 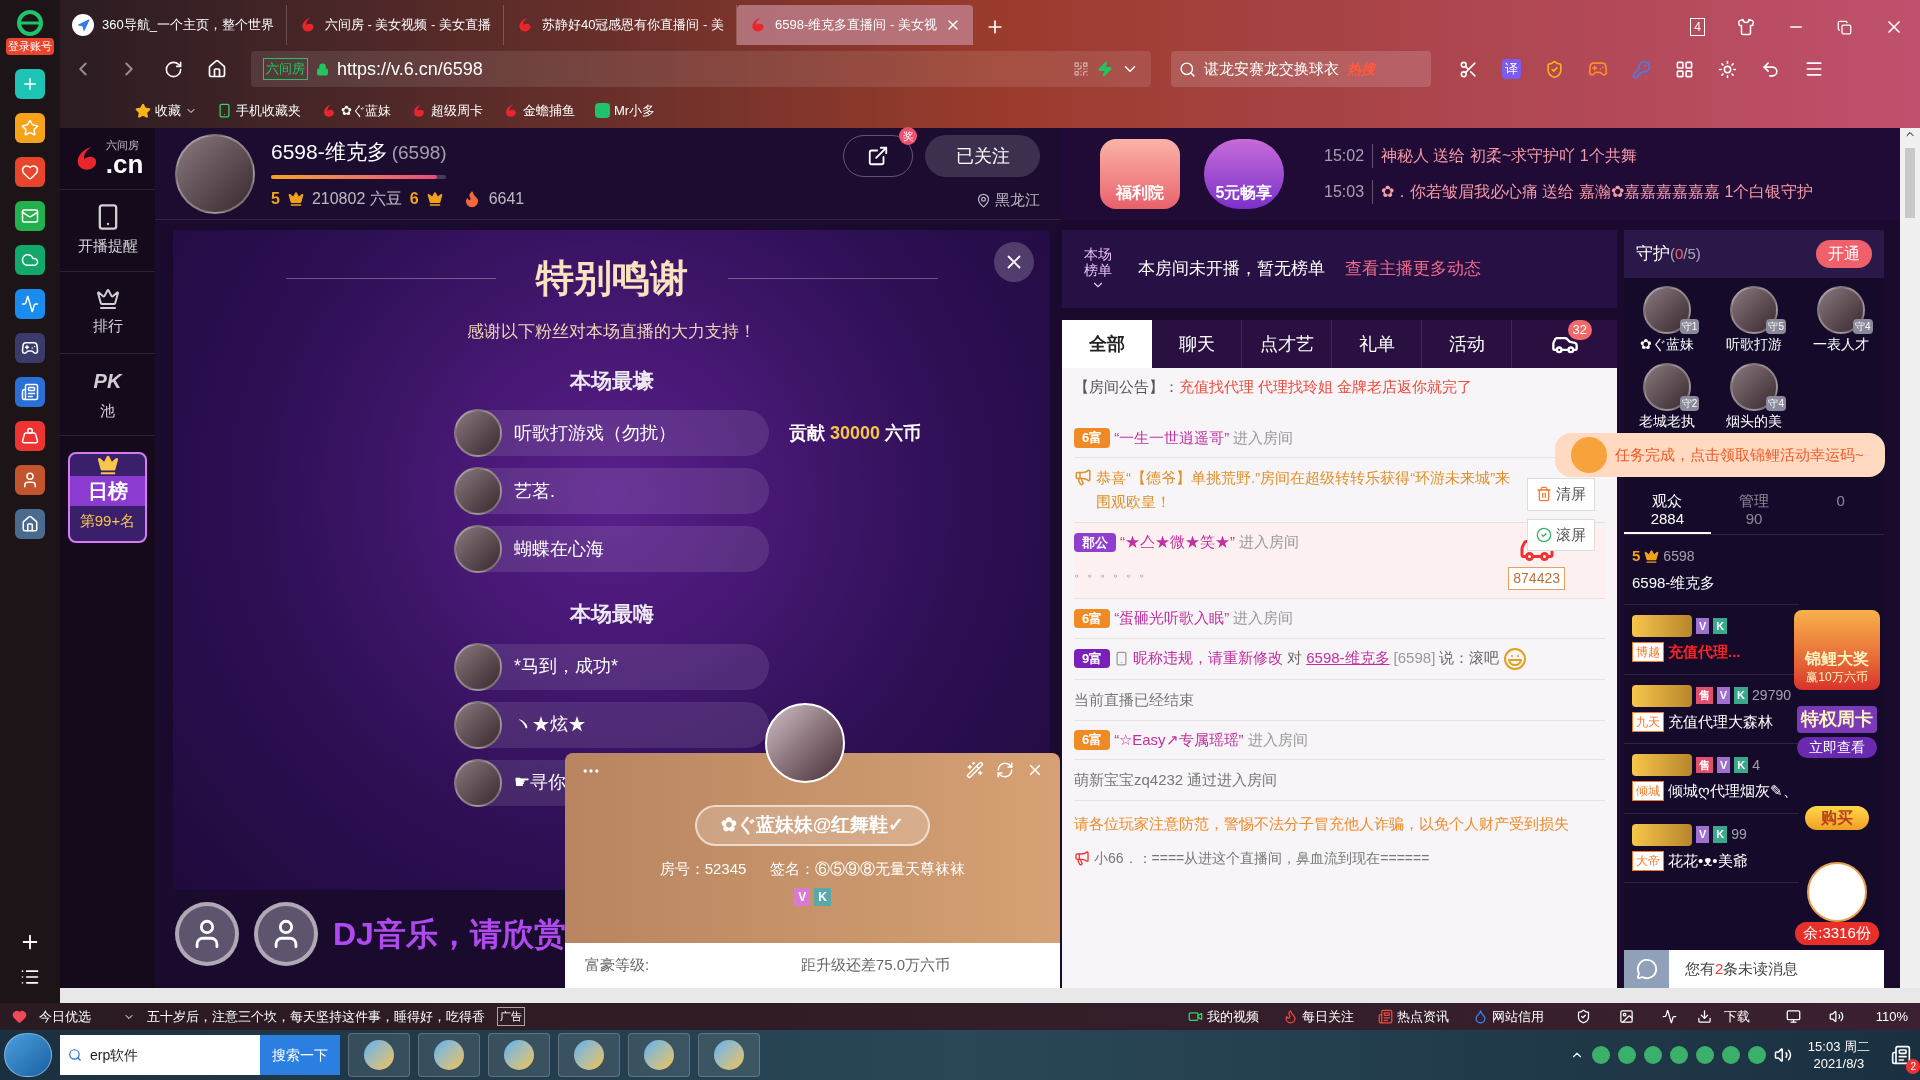 I want to click on chat-tab: 全部, so click(x=1107, y=344).